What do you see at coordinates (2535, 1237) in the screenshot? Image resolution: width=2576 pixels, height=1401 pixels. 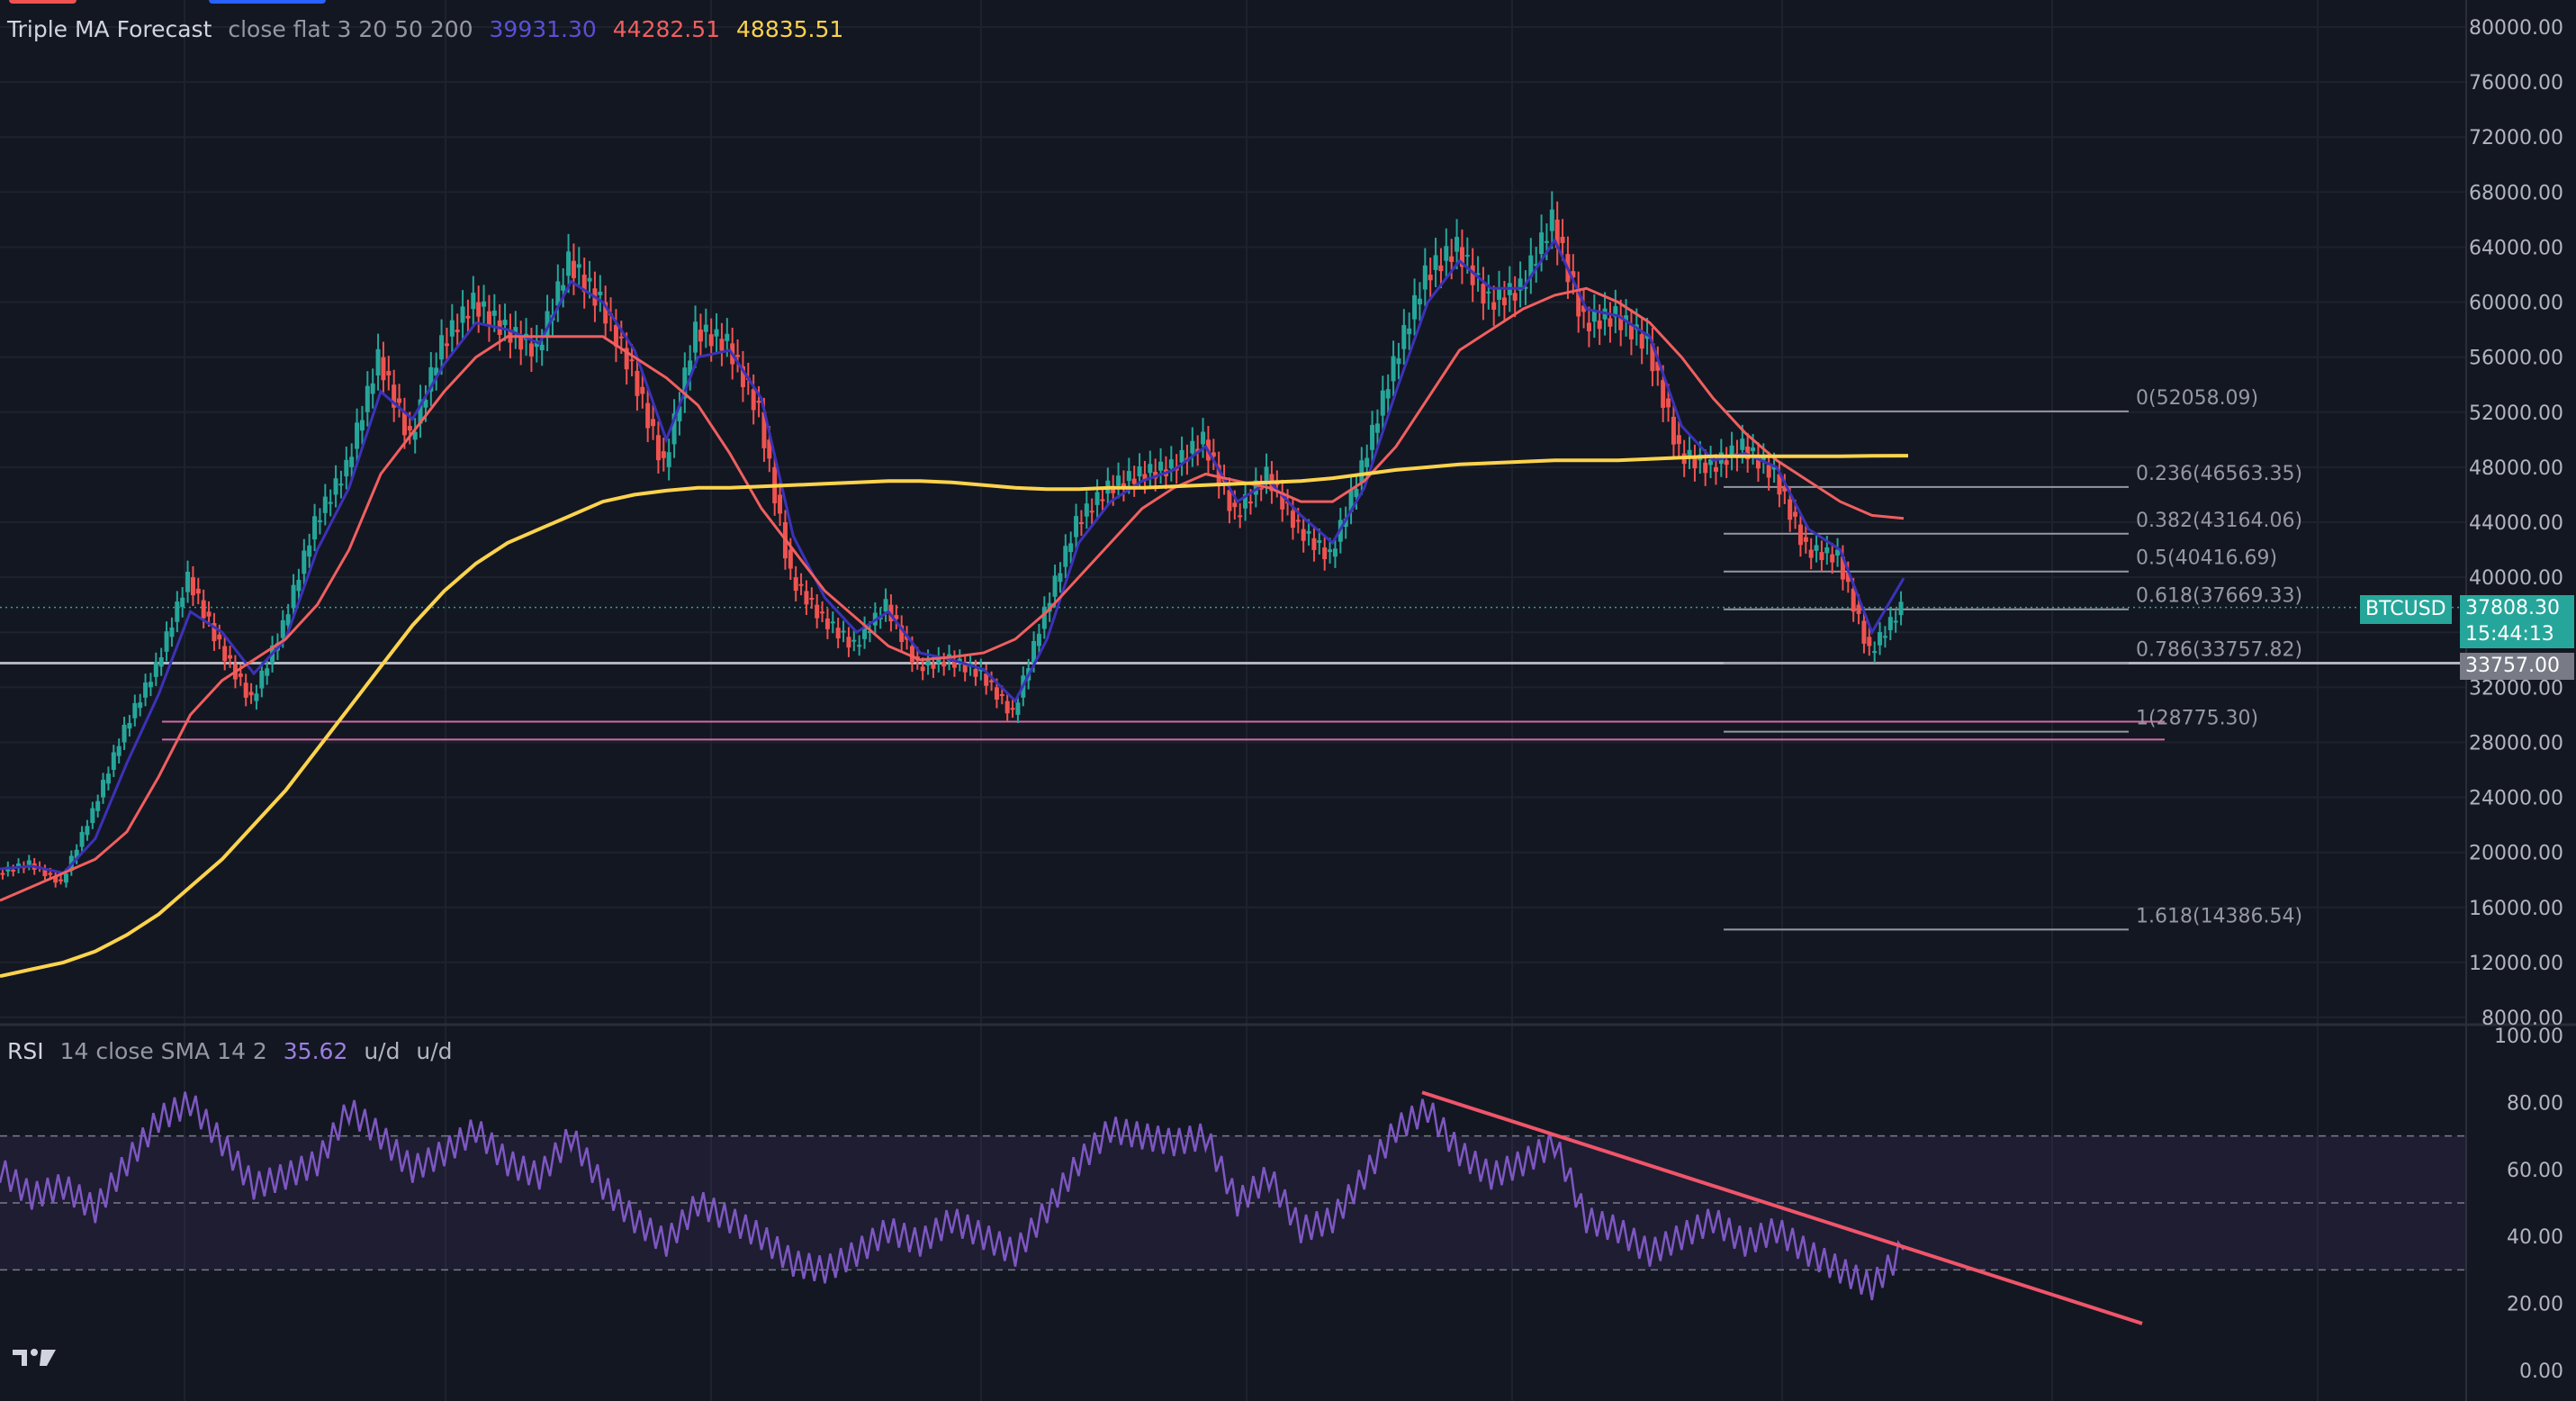 I see `rsi-axis-tick: 40.00` at bounding box center [2535, 1237].